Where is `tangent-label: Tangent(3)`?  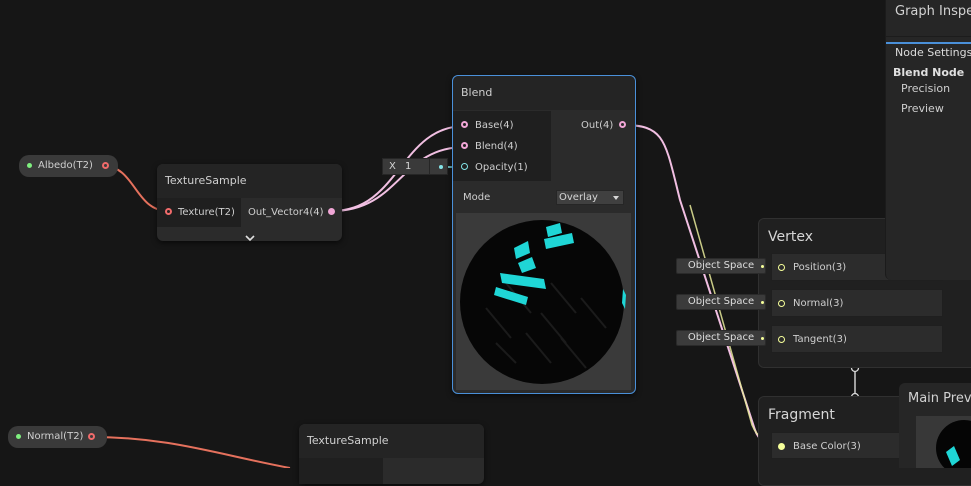
tangent-label: Tangent(3) is located at coordinates (820, 339).